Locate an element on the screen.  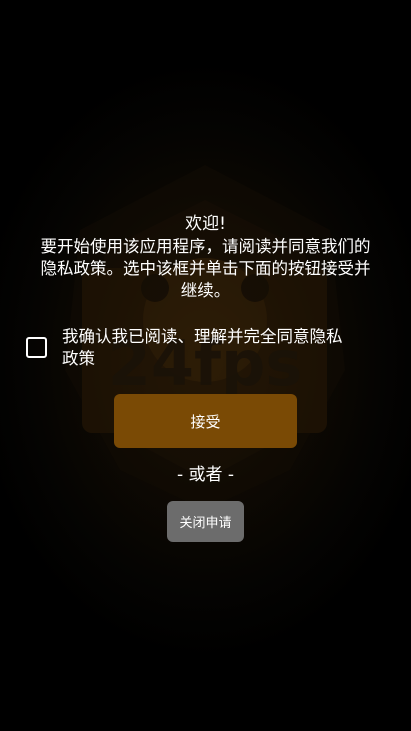
consent-row: 我确认我已阅读、理解并完全同意隐私 政策 is located at coordinates (209, 348).